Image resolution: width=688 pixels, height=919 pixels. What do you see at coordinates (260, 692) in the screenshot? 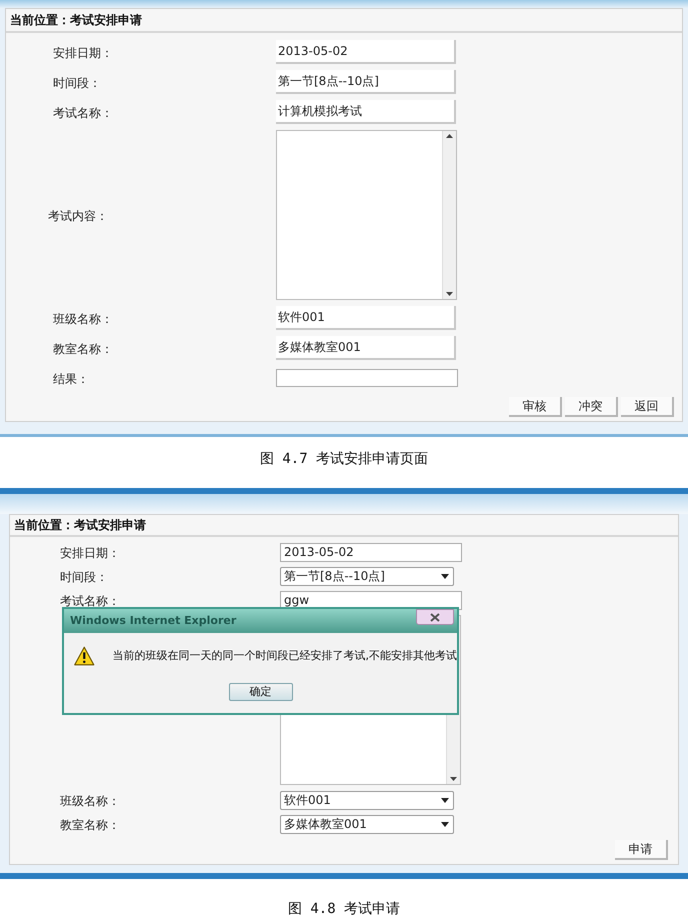
I see `ok-button: 确定` at bounding box center [260, 692].